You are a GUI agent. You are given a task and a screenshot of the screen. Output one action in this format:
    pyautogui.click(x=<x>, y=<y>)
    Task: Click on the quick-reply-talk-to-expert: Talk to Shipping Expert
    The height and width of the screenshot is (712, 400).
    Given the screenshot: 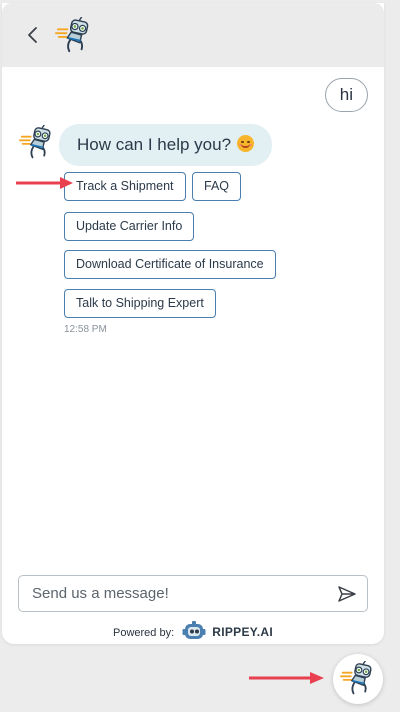 What is the action you would take?
    pyautogui.click(x=140, y=303)
    